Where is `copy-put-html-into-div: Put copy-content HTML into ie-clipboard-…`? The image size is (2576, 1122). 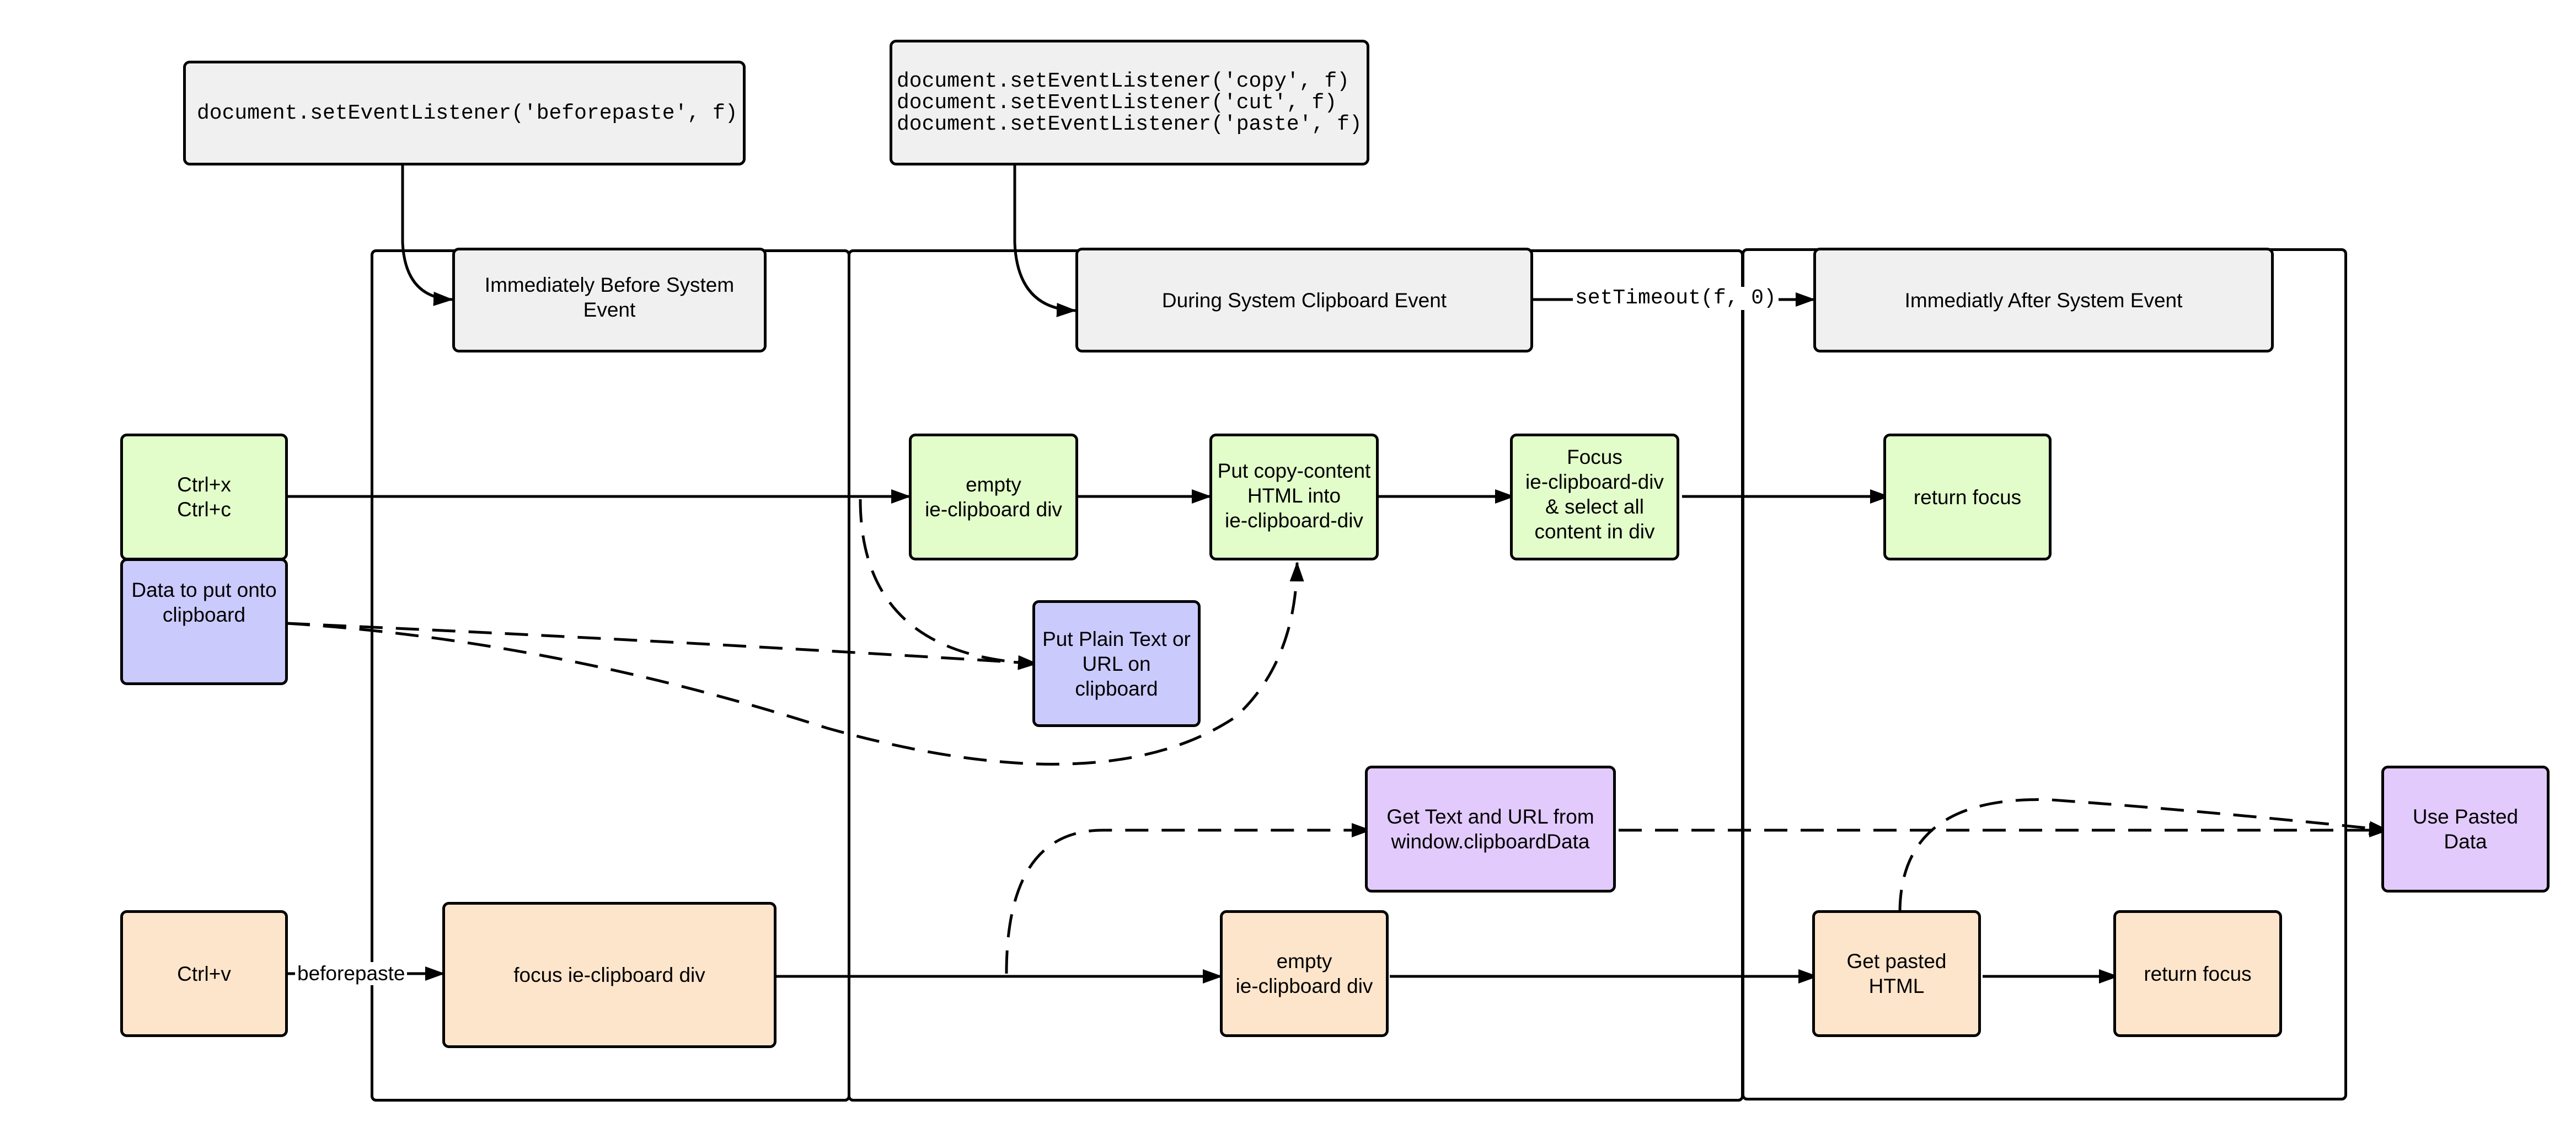 copy-put-html-into-div: Put copy-content HTML into ie-clipboard-… is located at coordinates (1294, 497).